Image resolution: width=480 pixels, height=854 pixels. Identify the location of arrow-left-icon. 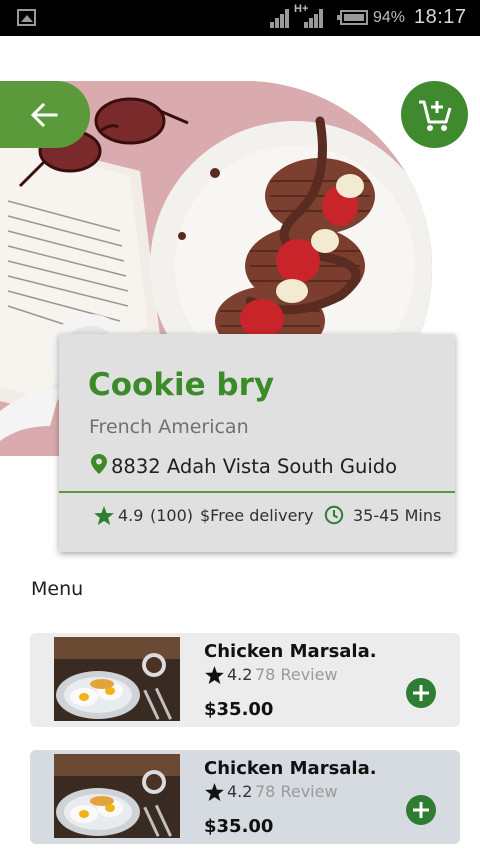
(44, 115).